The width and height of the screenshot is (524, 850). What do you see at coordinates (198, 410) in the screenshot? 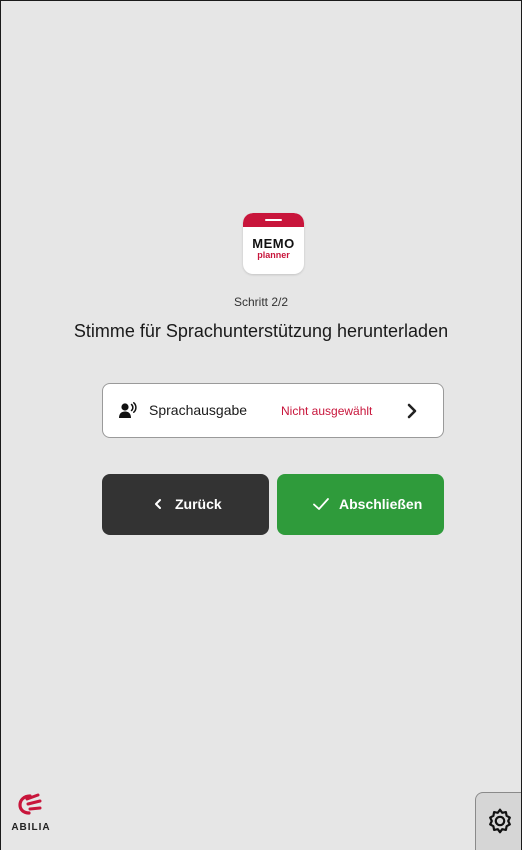
I see `voice-output-label: Sprachausgabe` at bounding box center [198, 410].